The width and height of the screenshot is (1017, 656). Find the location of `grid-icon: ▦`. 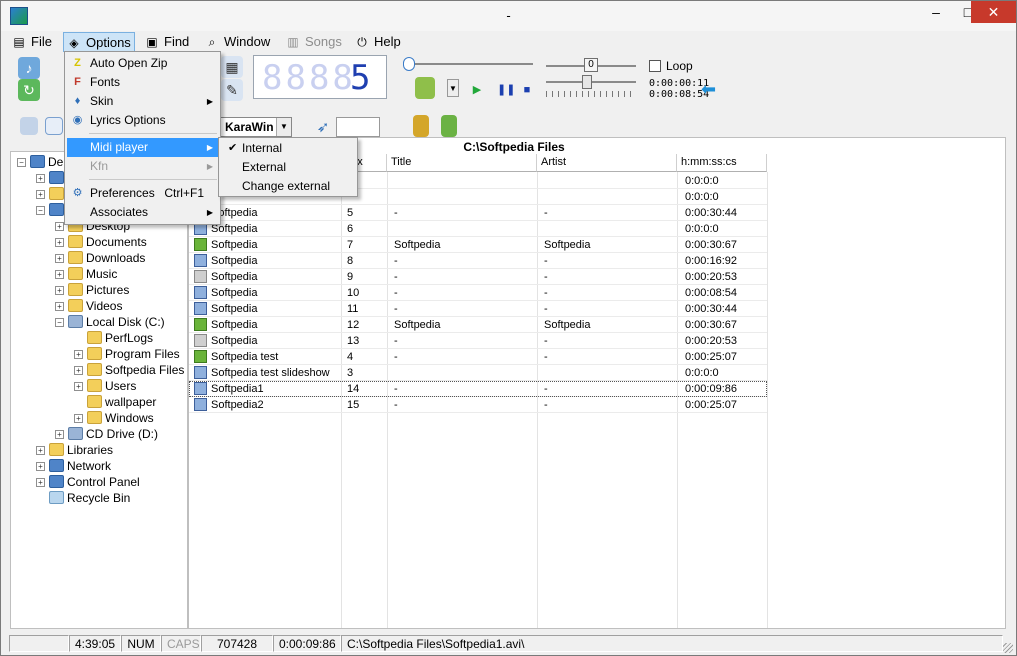

grid-icon: ▦ is located at coordinates (232, 67).